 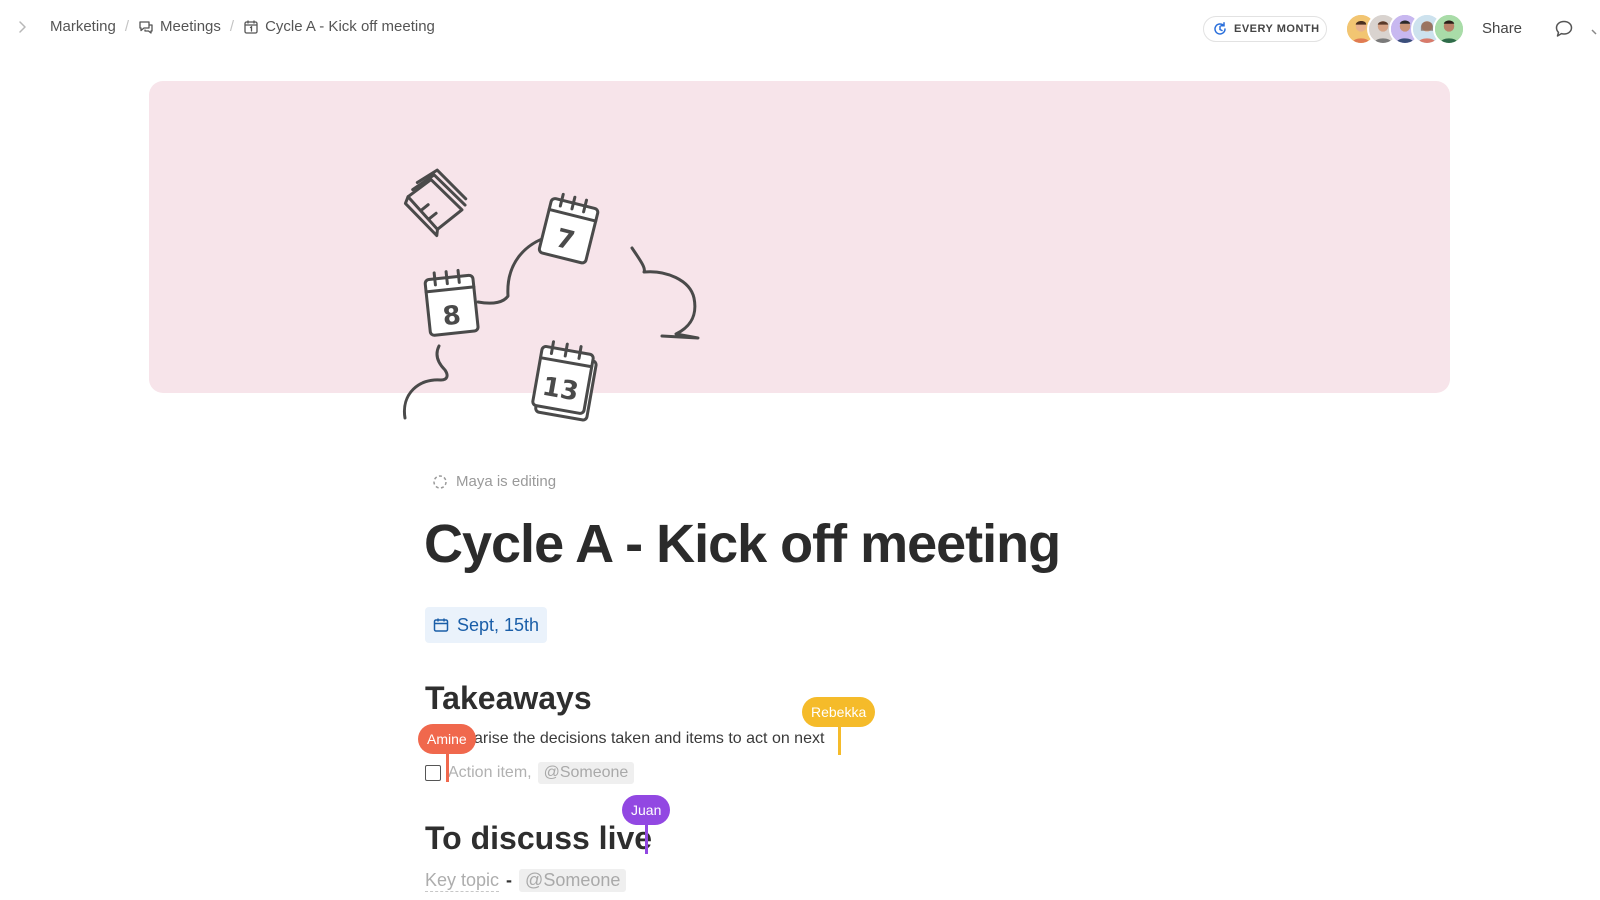 I want to click on key-topic-placeholder: Key topic, so click(x=462, y=881).